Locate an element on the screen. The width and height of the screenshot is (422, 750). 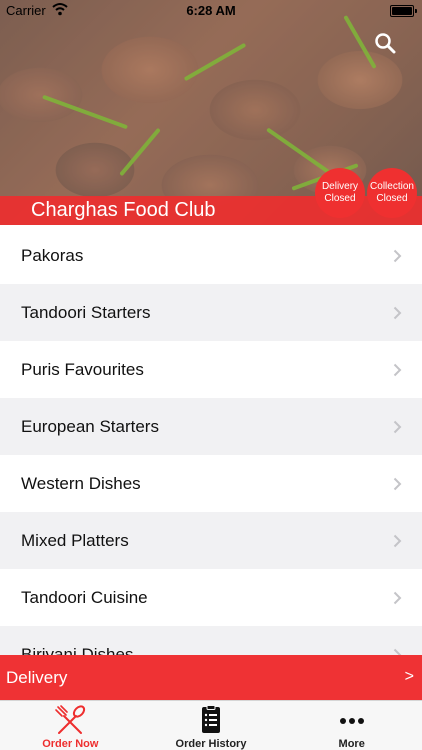
menu-item-western-dishes: Western Dishes is located at coordinates (211, 483).